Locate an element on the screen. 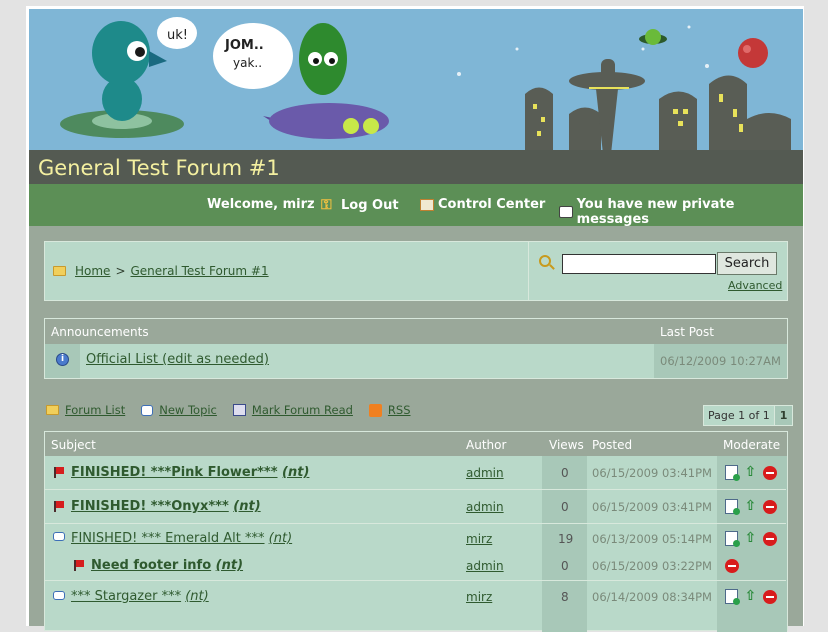  new-topic-link: New Topic is located at coordinates (188, 410).